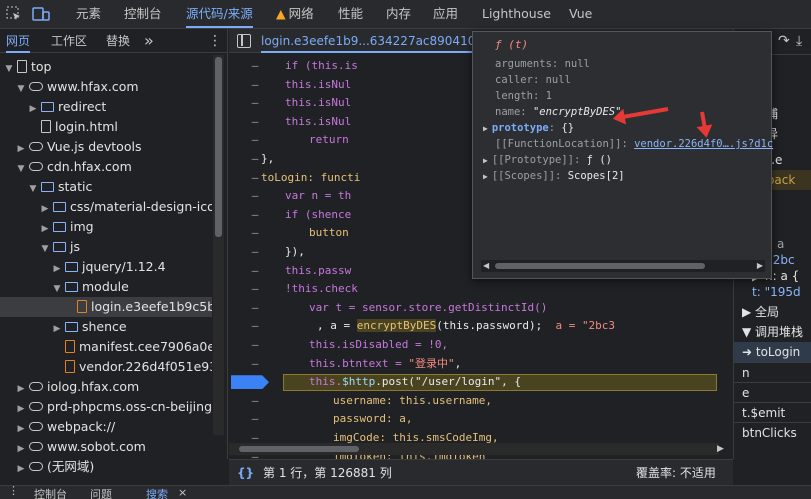 The image size is (811, 499). What do you see at coordinates (106, 327) in the screenshot?
I see `tree-item: ▶ shence` at bounding box center [106, 327].